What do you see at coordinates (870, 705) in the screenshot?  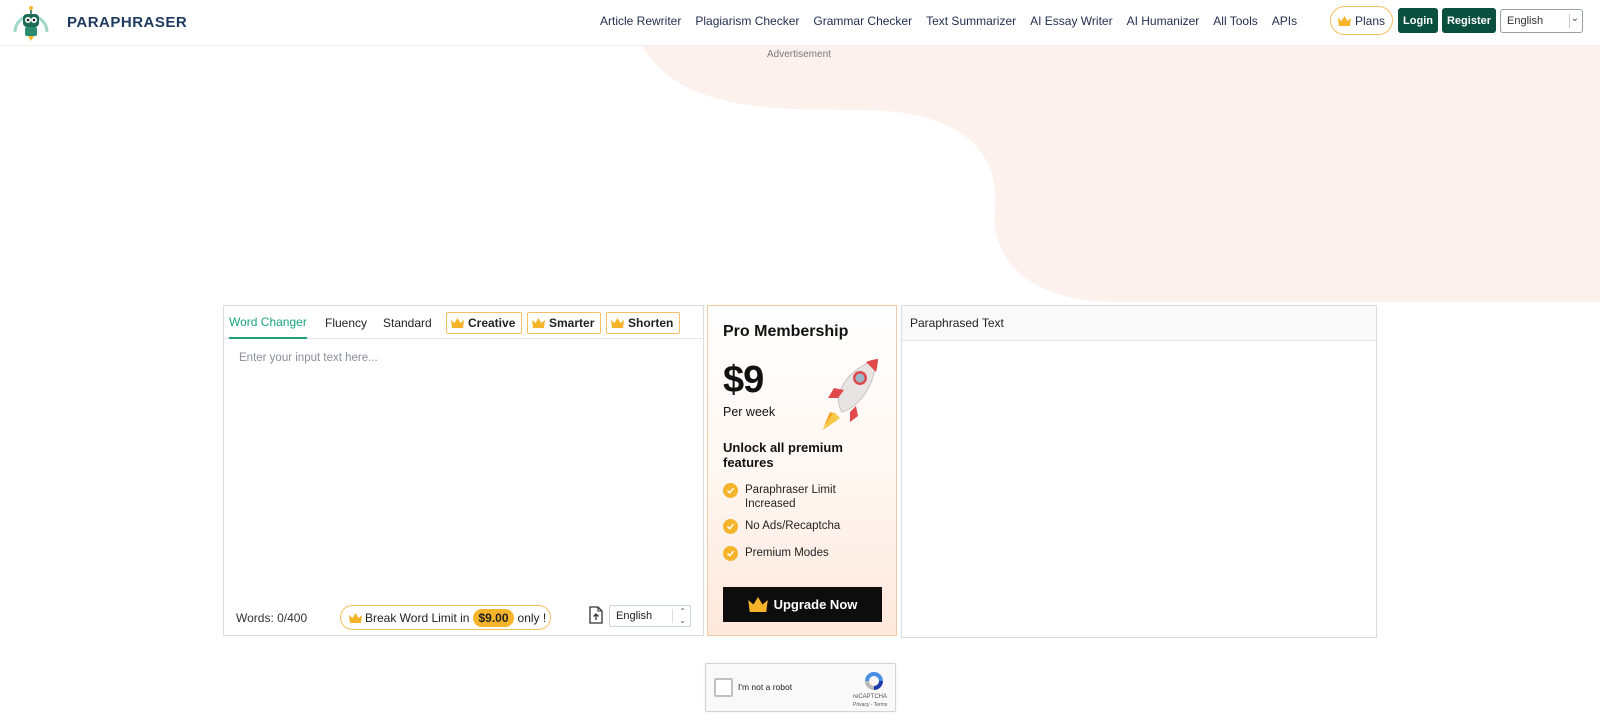 I see `recaptcha-terms-link: Privacy - Terms` at bounding box center [870, 705].